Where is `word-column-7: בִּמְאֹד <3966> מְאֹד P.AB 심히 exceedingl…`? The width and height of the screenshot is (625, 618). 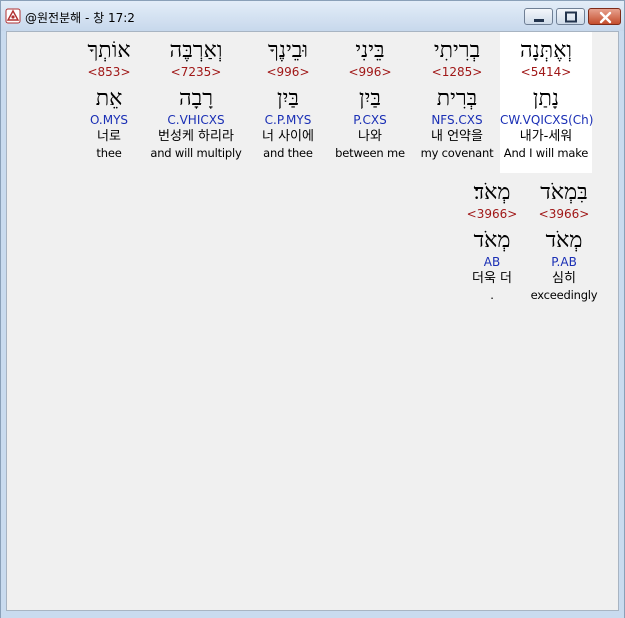 word-column-7: בִּמְאֹד <3966> מְאֹד P.AB 심히 exceedingl… is located at coordinates (564, 238).